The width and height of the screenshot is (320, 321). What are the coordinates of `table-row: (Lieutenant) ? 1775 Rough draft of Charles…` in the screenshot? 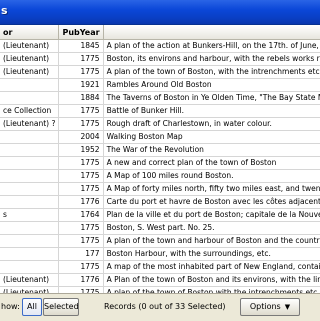 It's located at (160, 124).